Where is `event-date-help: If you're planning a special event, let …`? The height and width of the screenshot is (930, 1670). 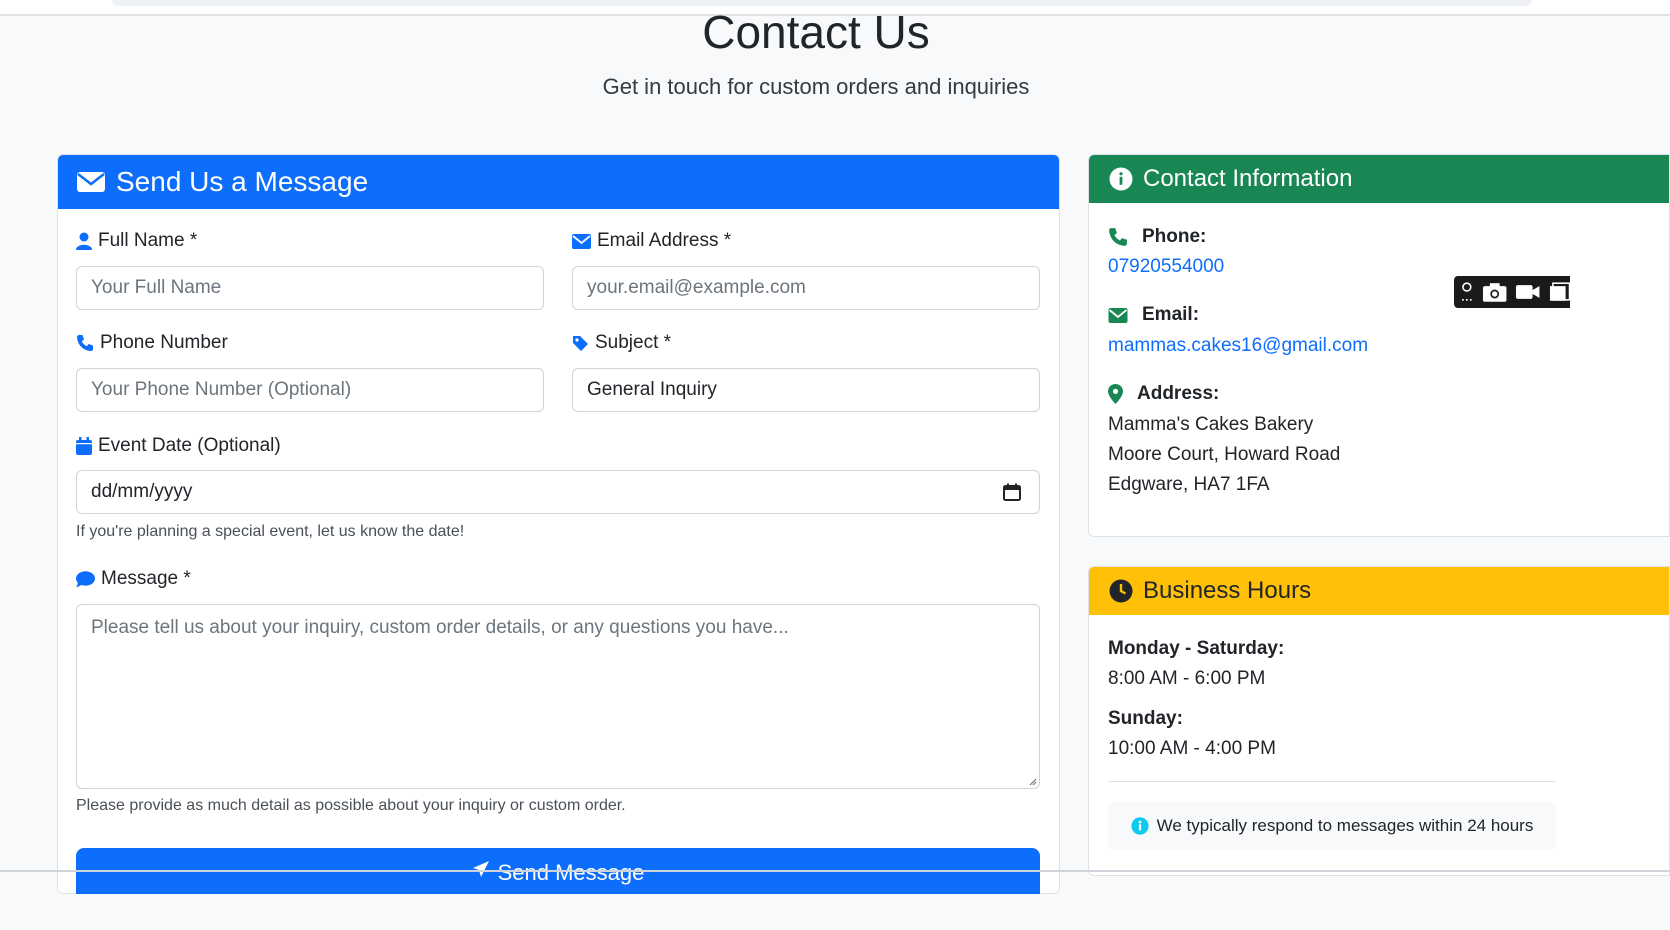 event-date-help: If you're planning a special event, let … is located at coordinates (270, 531).